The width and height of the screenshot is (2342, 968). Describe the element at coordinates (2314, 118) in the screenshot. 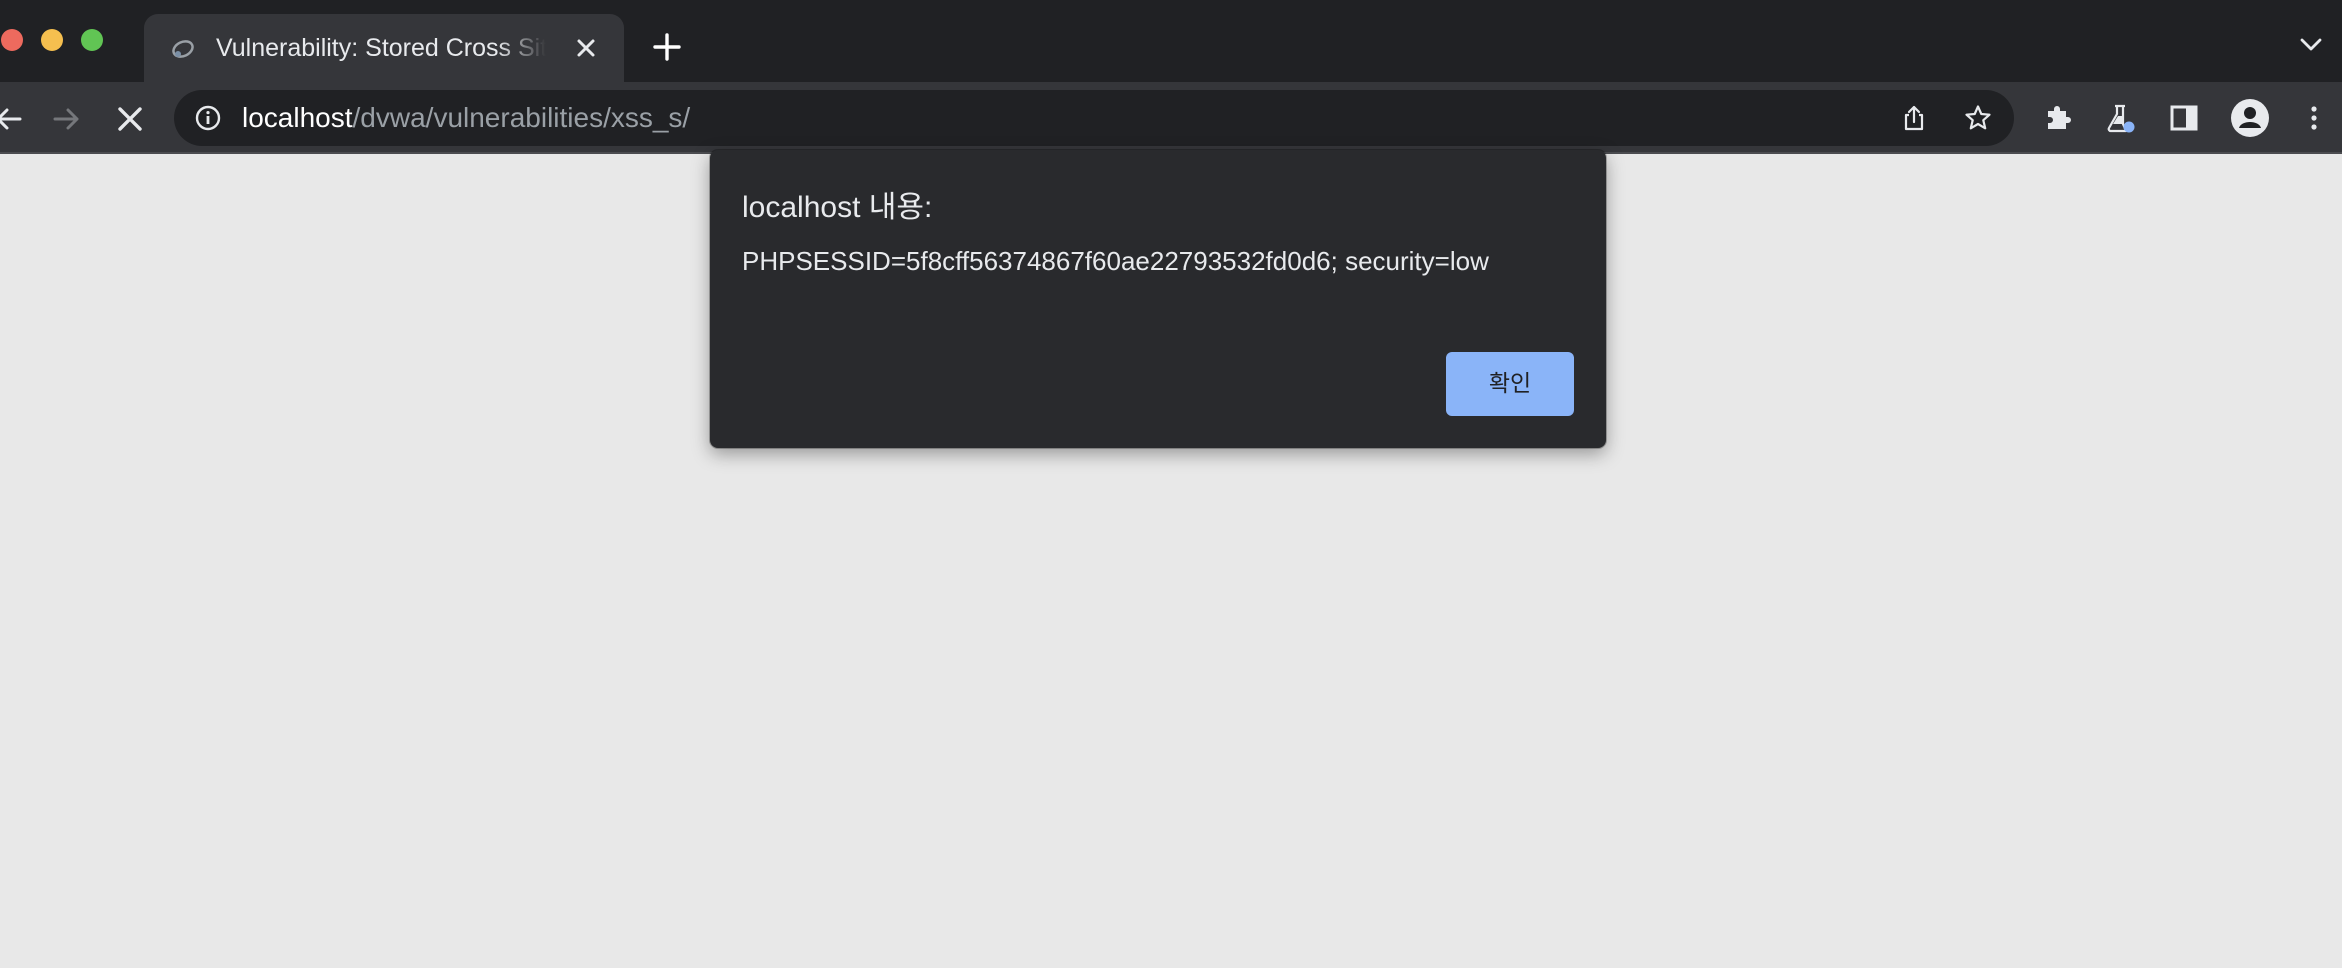

I see `more-vert-icon` at that location.